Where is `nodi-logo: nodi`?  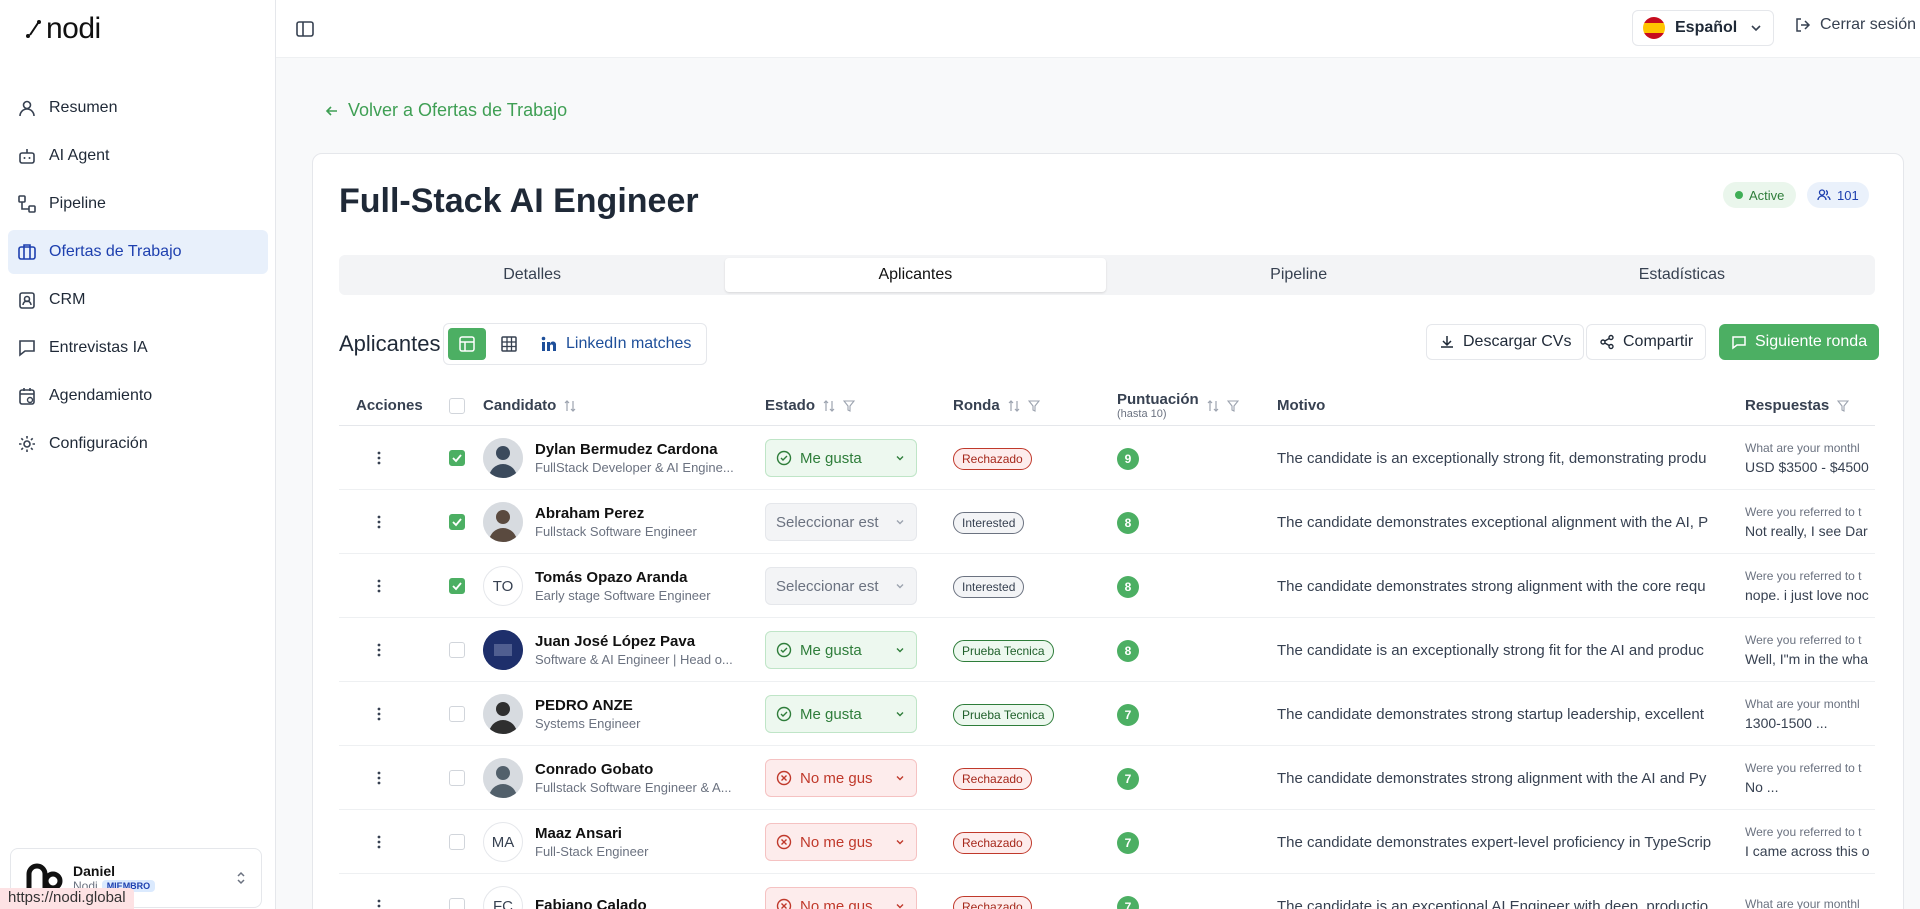
nodi-logo: nodi is located at coordinates (62, 29).